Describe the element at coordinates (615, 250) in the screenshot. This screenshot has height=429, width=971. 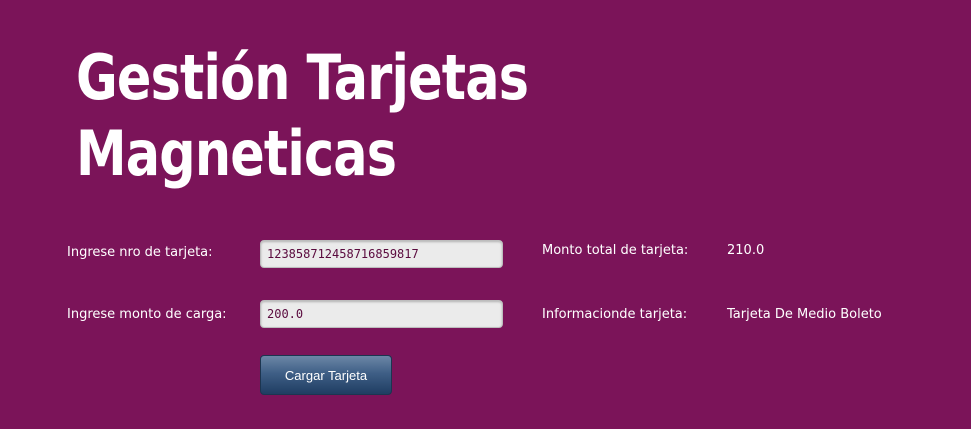
I see `total-amount-label: Monto total de tarjeta:` at that location.